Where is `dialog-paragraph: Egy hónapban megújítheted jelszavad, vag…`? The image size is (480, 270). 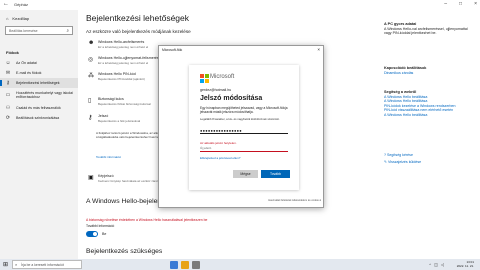
dialog-paragraph: Egy hónapban megújítheted jelszavad, vag… is located at coordinates (244, 110).